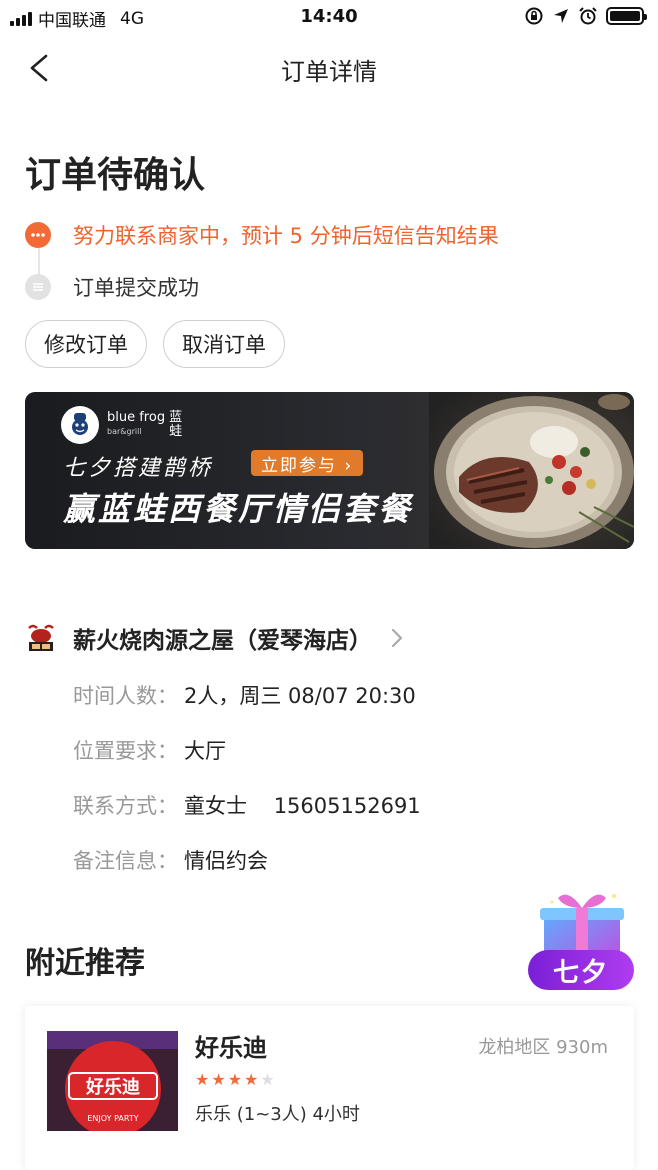  What do you see at coordinates (115, 751) in the screenshot?
I see `detail-label: 位置要求` at bounding box center [115, 751].